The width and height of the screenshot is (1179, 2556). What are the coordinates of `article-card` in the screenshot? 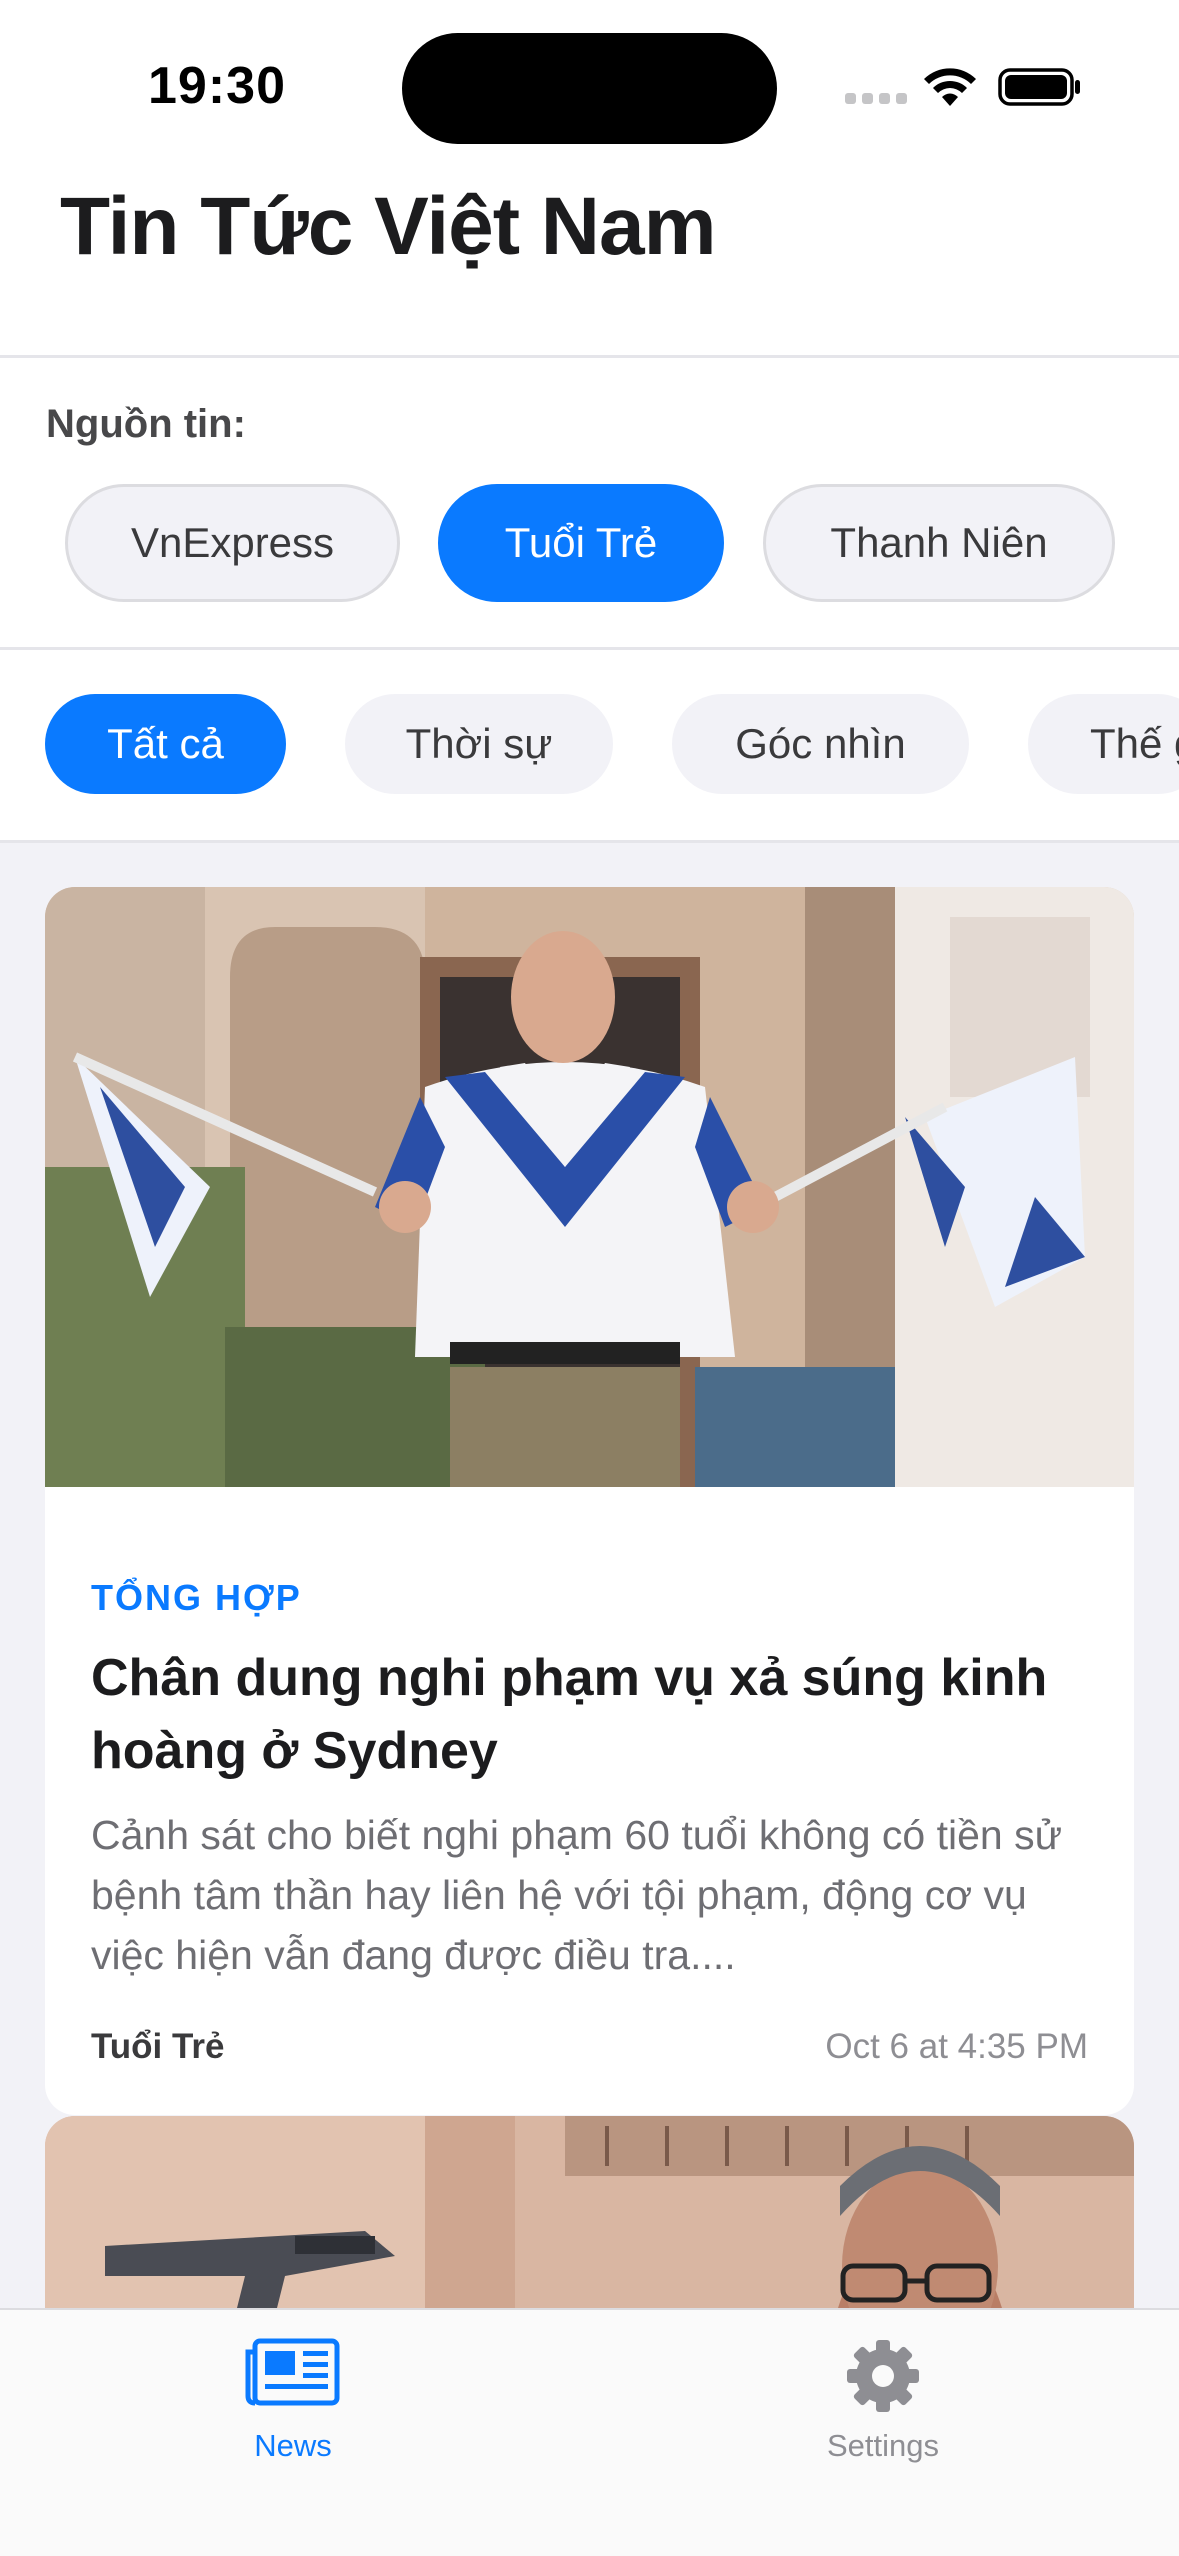 It's located at (589, 2212).